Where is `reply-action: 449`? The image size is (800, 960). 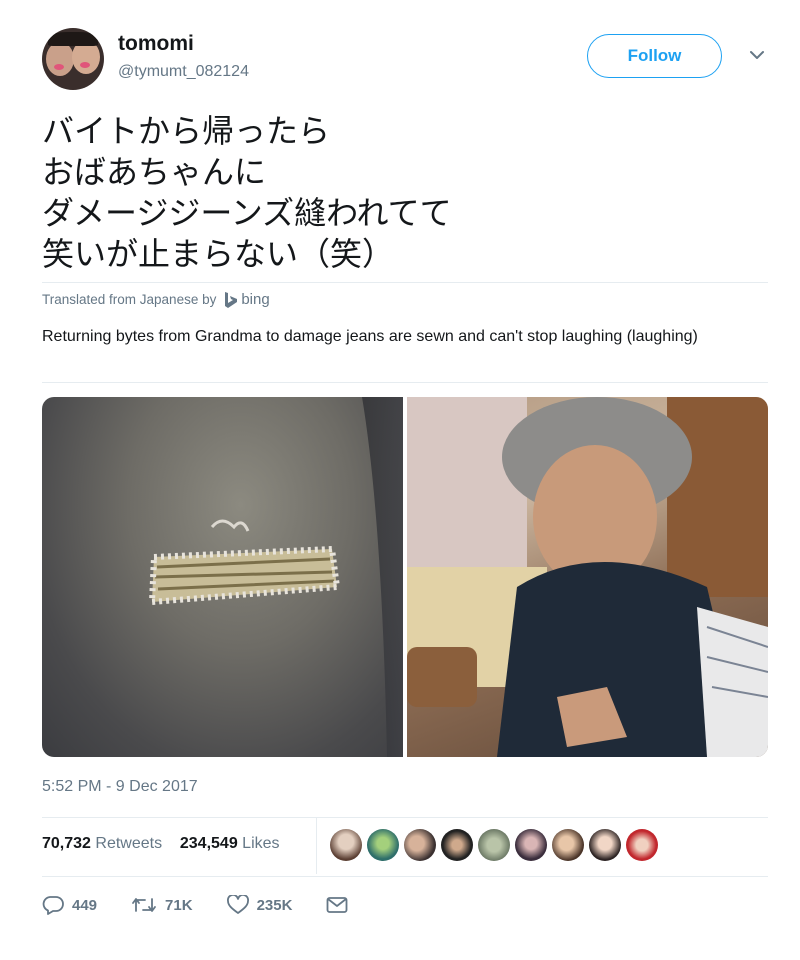 reply-action: 449 is located at coordinates (69, 905).